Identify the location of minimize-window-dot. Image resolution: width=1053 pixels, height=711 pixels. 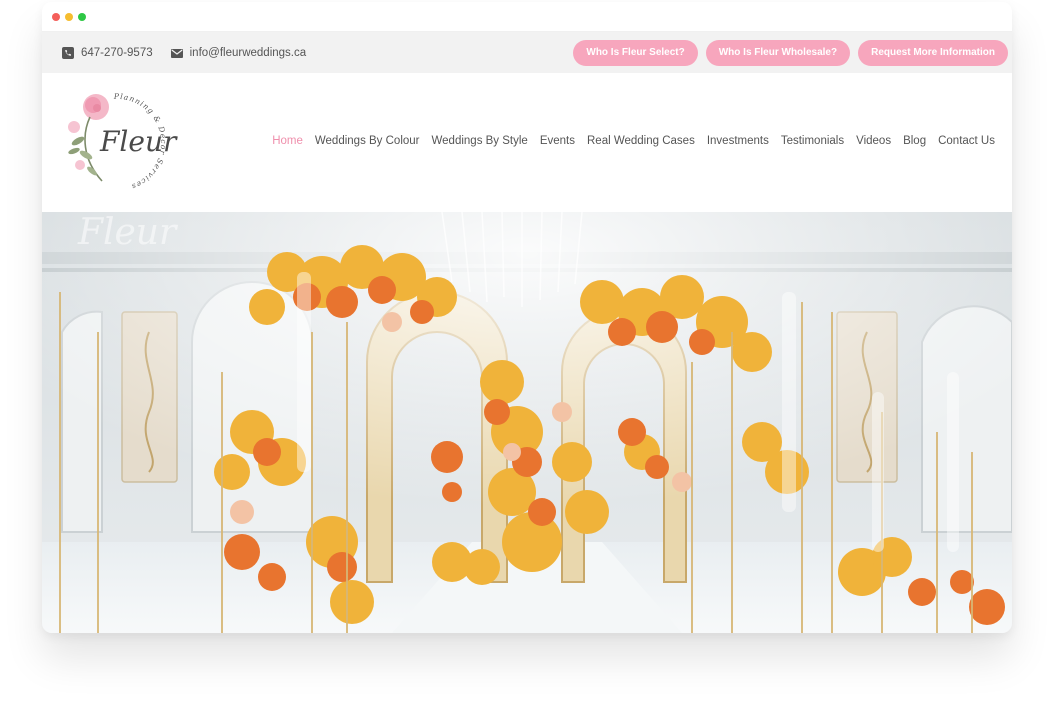
(69, 17).